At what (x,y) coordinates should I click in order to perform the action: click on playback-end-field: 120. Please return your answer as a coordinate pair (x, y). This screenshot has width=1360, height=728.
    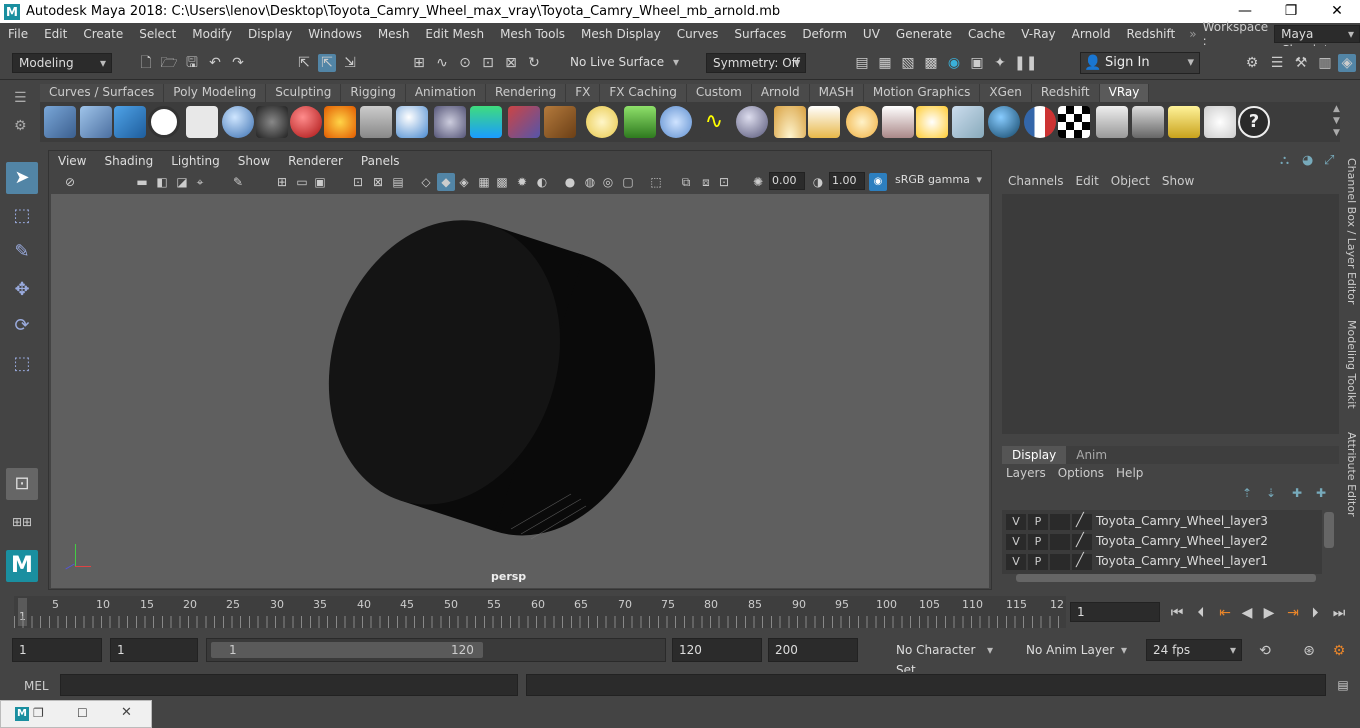
    Looking at the image, I should click on (717, 650).